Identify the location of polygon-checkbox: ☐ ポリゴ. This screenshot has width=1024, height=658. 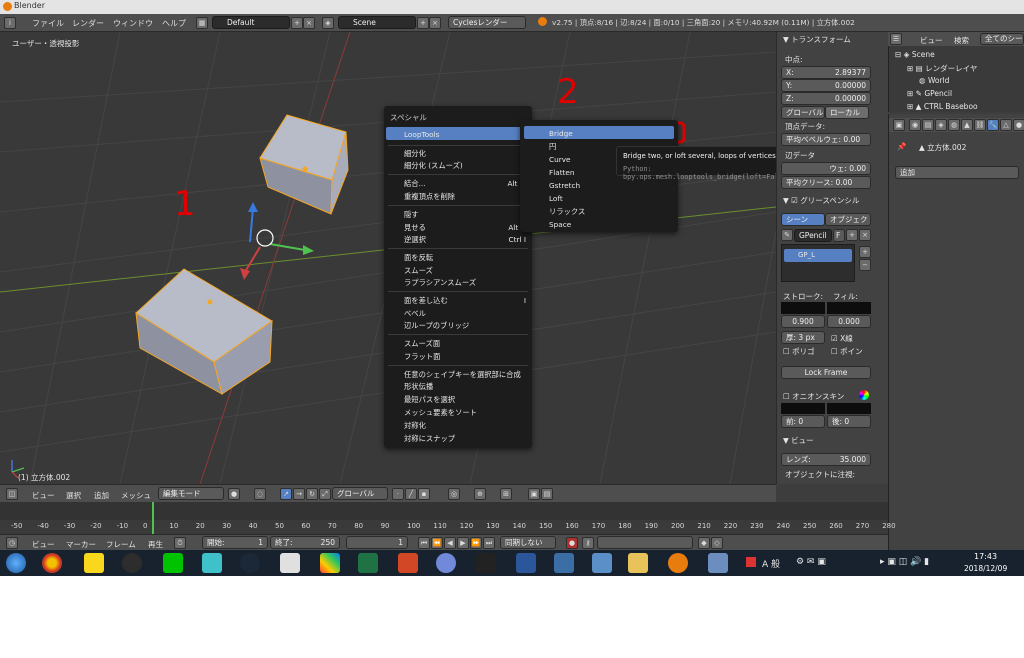
(799, 351).